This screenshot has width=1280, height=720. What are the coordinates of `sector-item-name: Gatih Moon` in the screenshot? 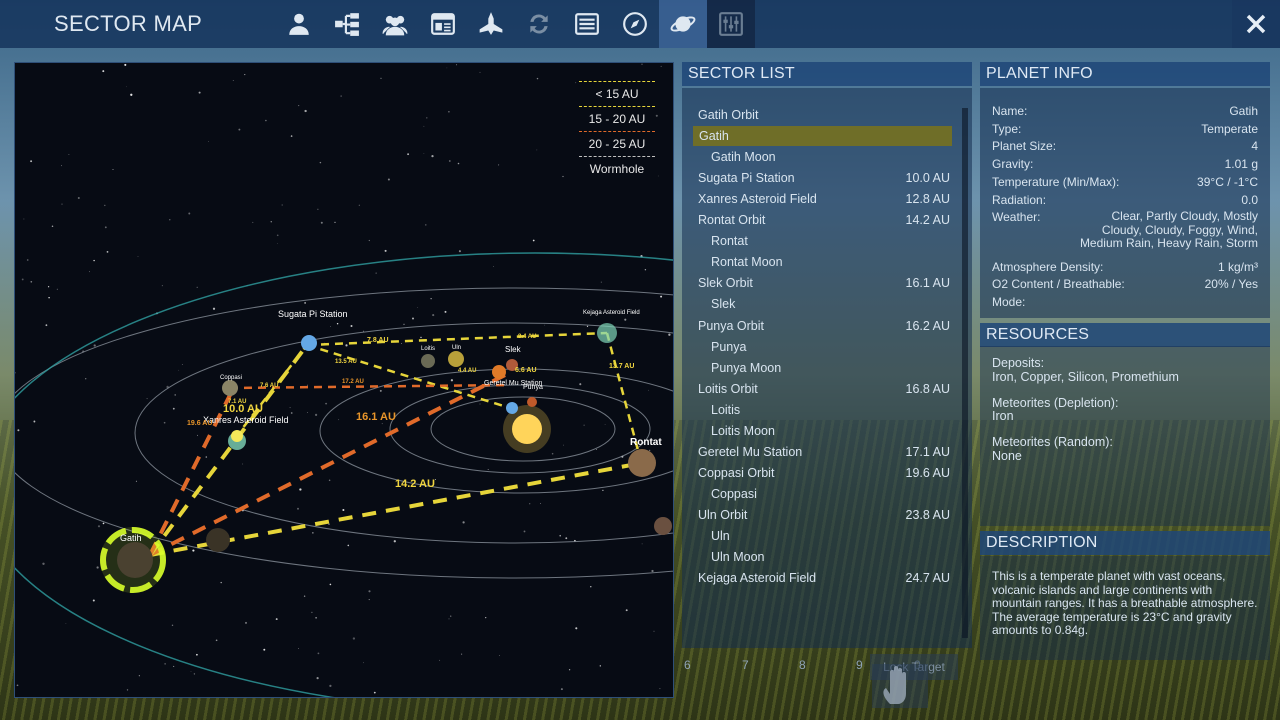 It's located at (743, 157).